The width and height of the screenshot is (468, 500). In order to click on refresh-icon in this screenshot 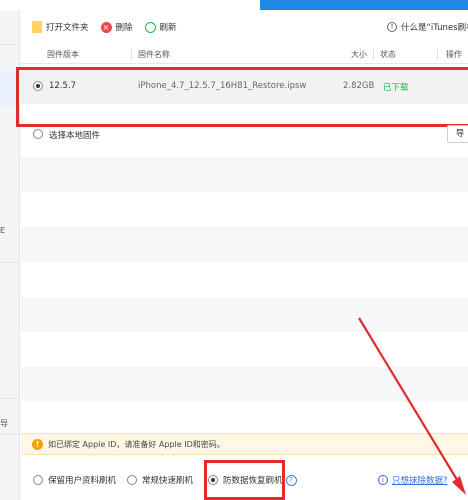, I will do `click(150, 27)`.